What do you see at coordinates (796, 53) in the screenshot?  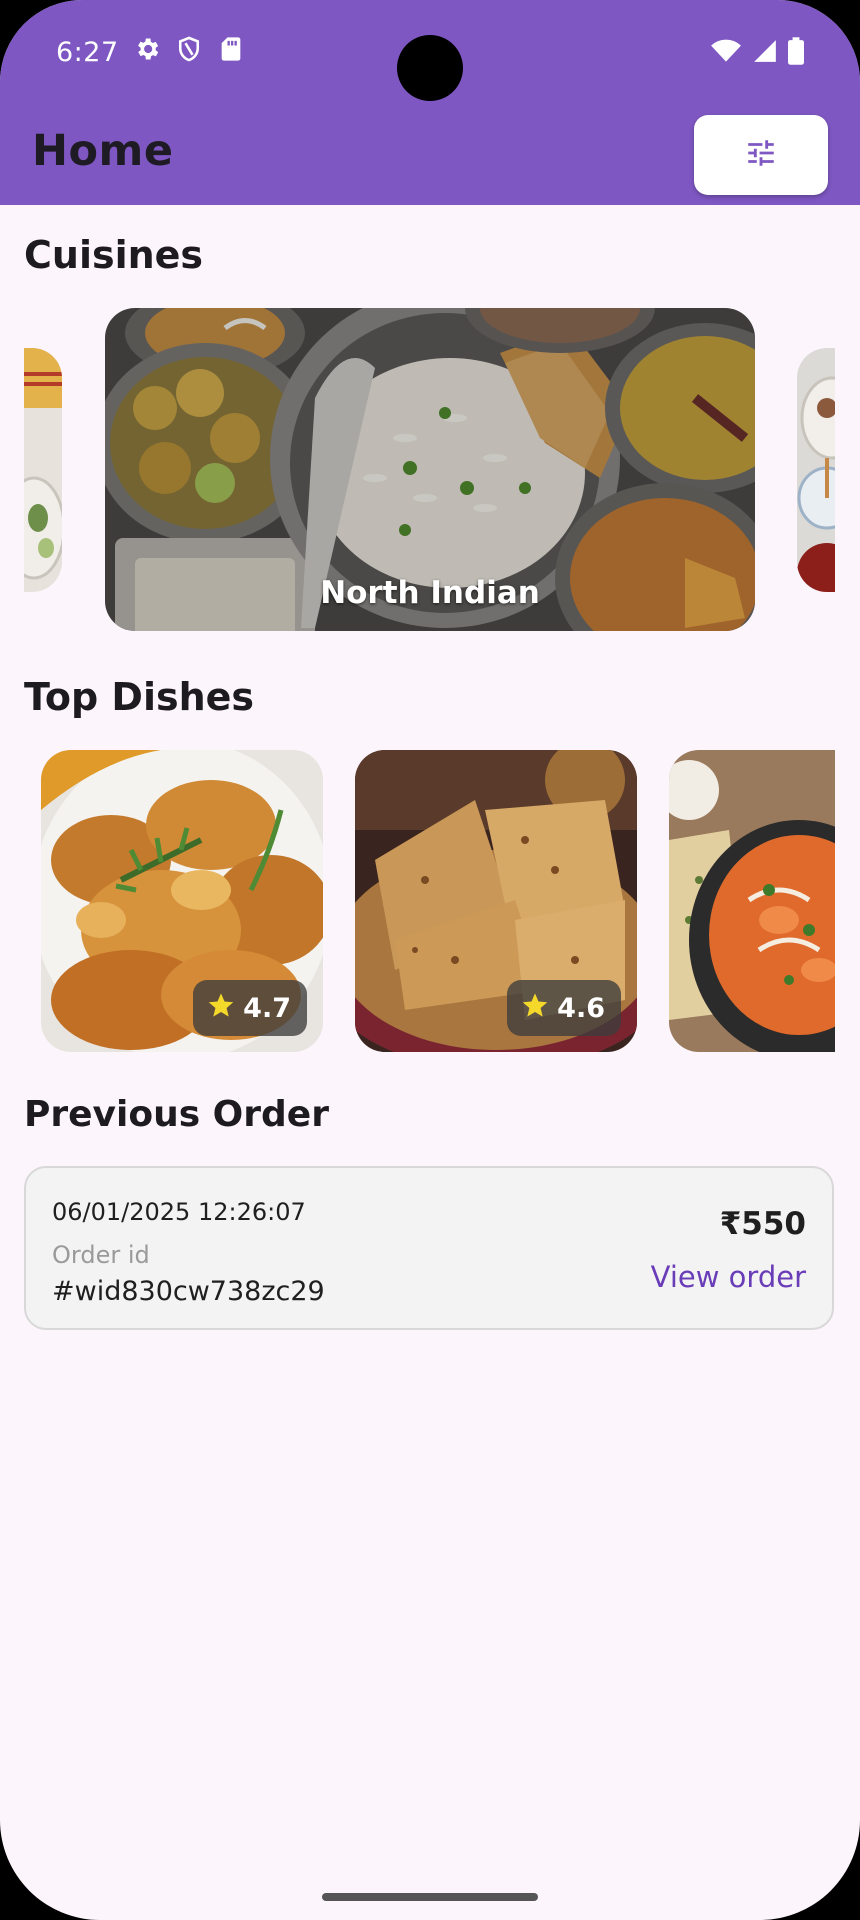 I see `battery-icon` at bounding box center [796, 53].